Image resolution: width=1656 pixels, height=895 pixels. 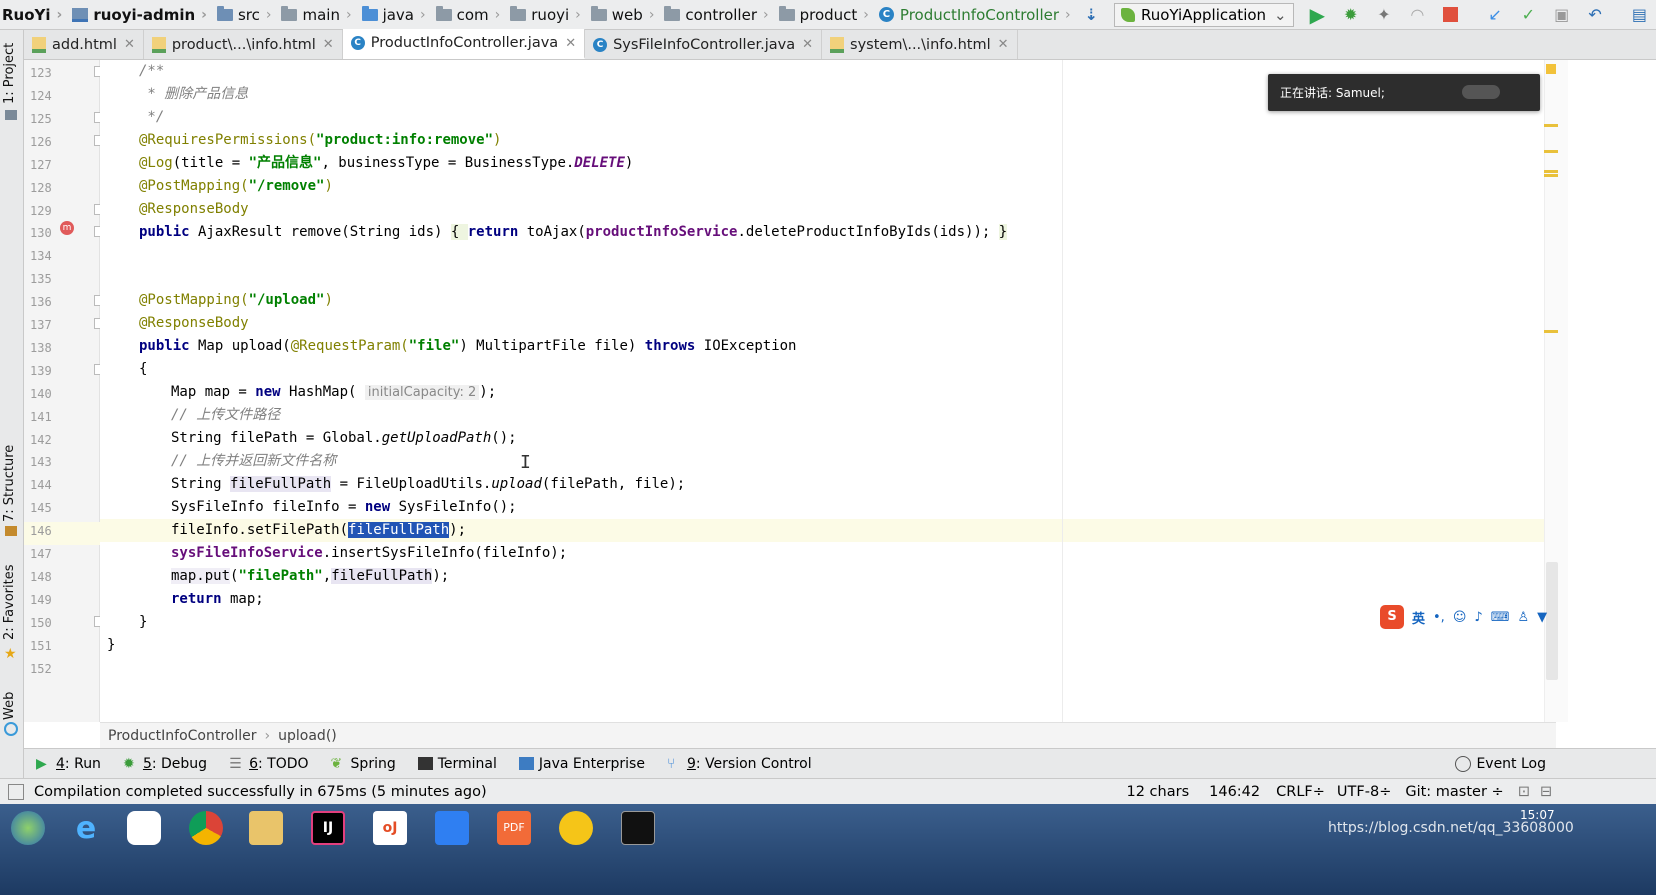 I want to click on crumb-com: com ›, so click(x=467, y=15).